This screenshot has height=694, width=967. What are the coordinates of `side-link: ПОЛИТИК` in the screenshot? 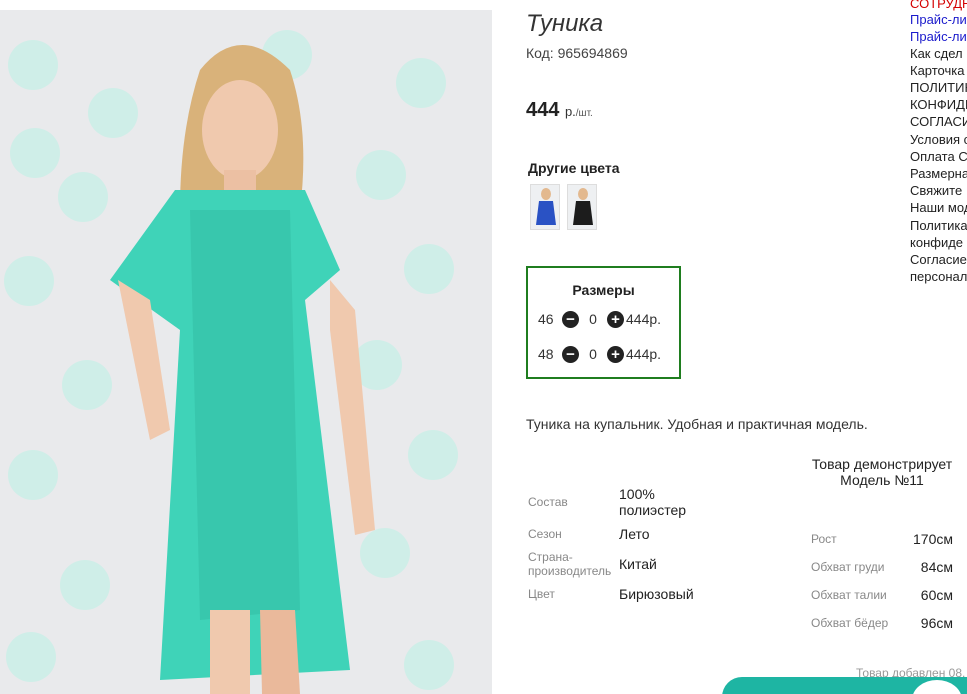 It's located at (938, 87).